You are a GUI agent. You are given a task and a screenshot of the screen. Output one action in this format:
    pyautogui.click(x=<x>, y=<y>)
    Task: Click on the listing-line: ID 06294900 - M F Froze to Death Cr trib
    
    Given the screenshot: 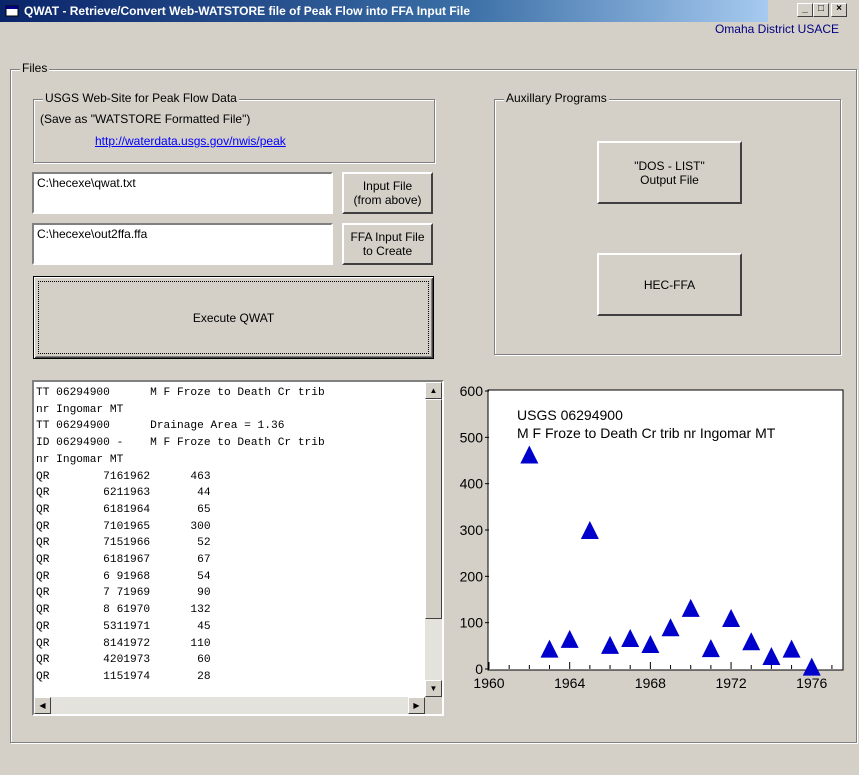 What is the action you would take?
    pyautogui.click(x=180, y=443)
    